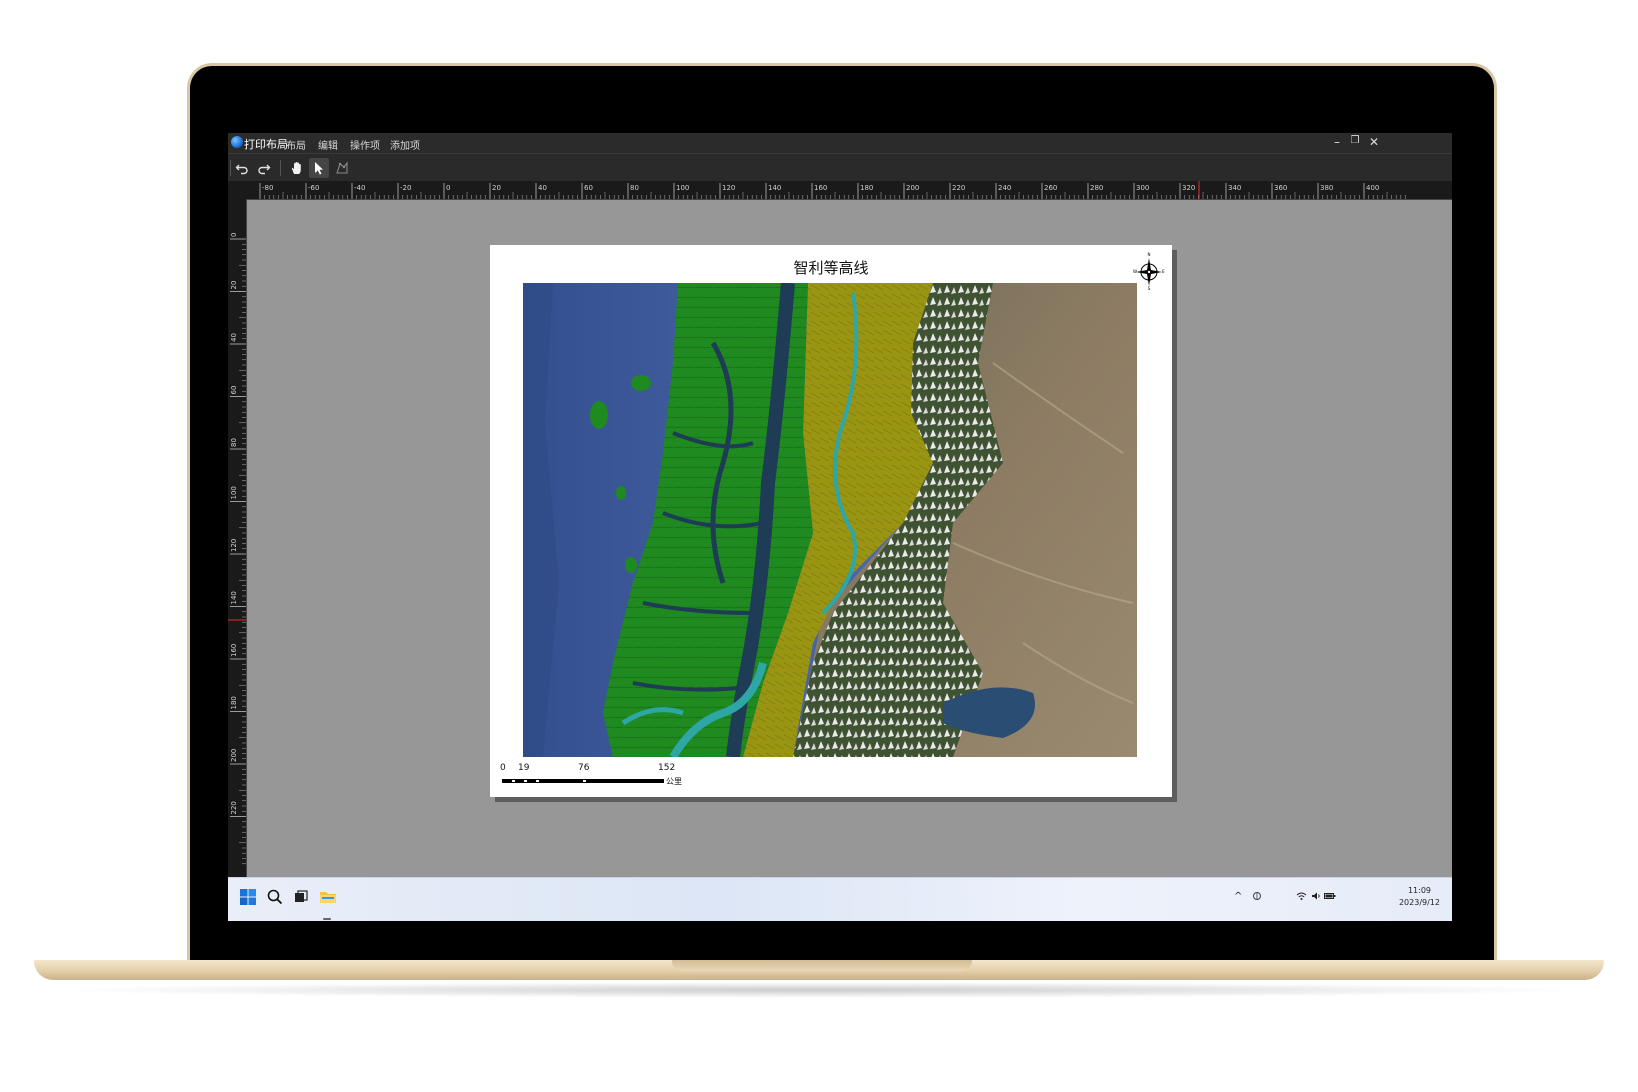 This screenshot has width=1638, height=1092. What do you see at coordinates (1372, 188) in the screenshot?
I see `h-ruler-label: 400` at bounding box center [1372, 188].